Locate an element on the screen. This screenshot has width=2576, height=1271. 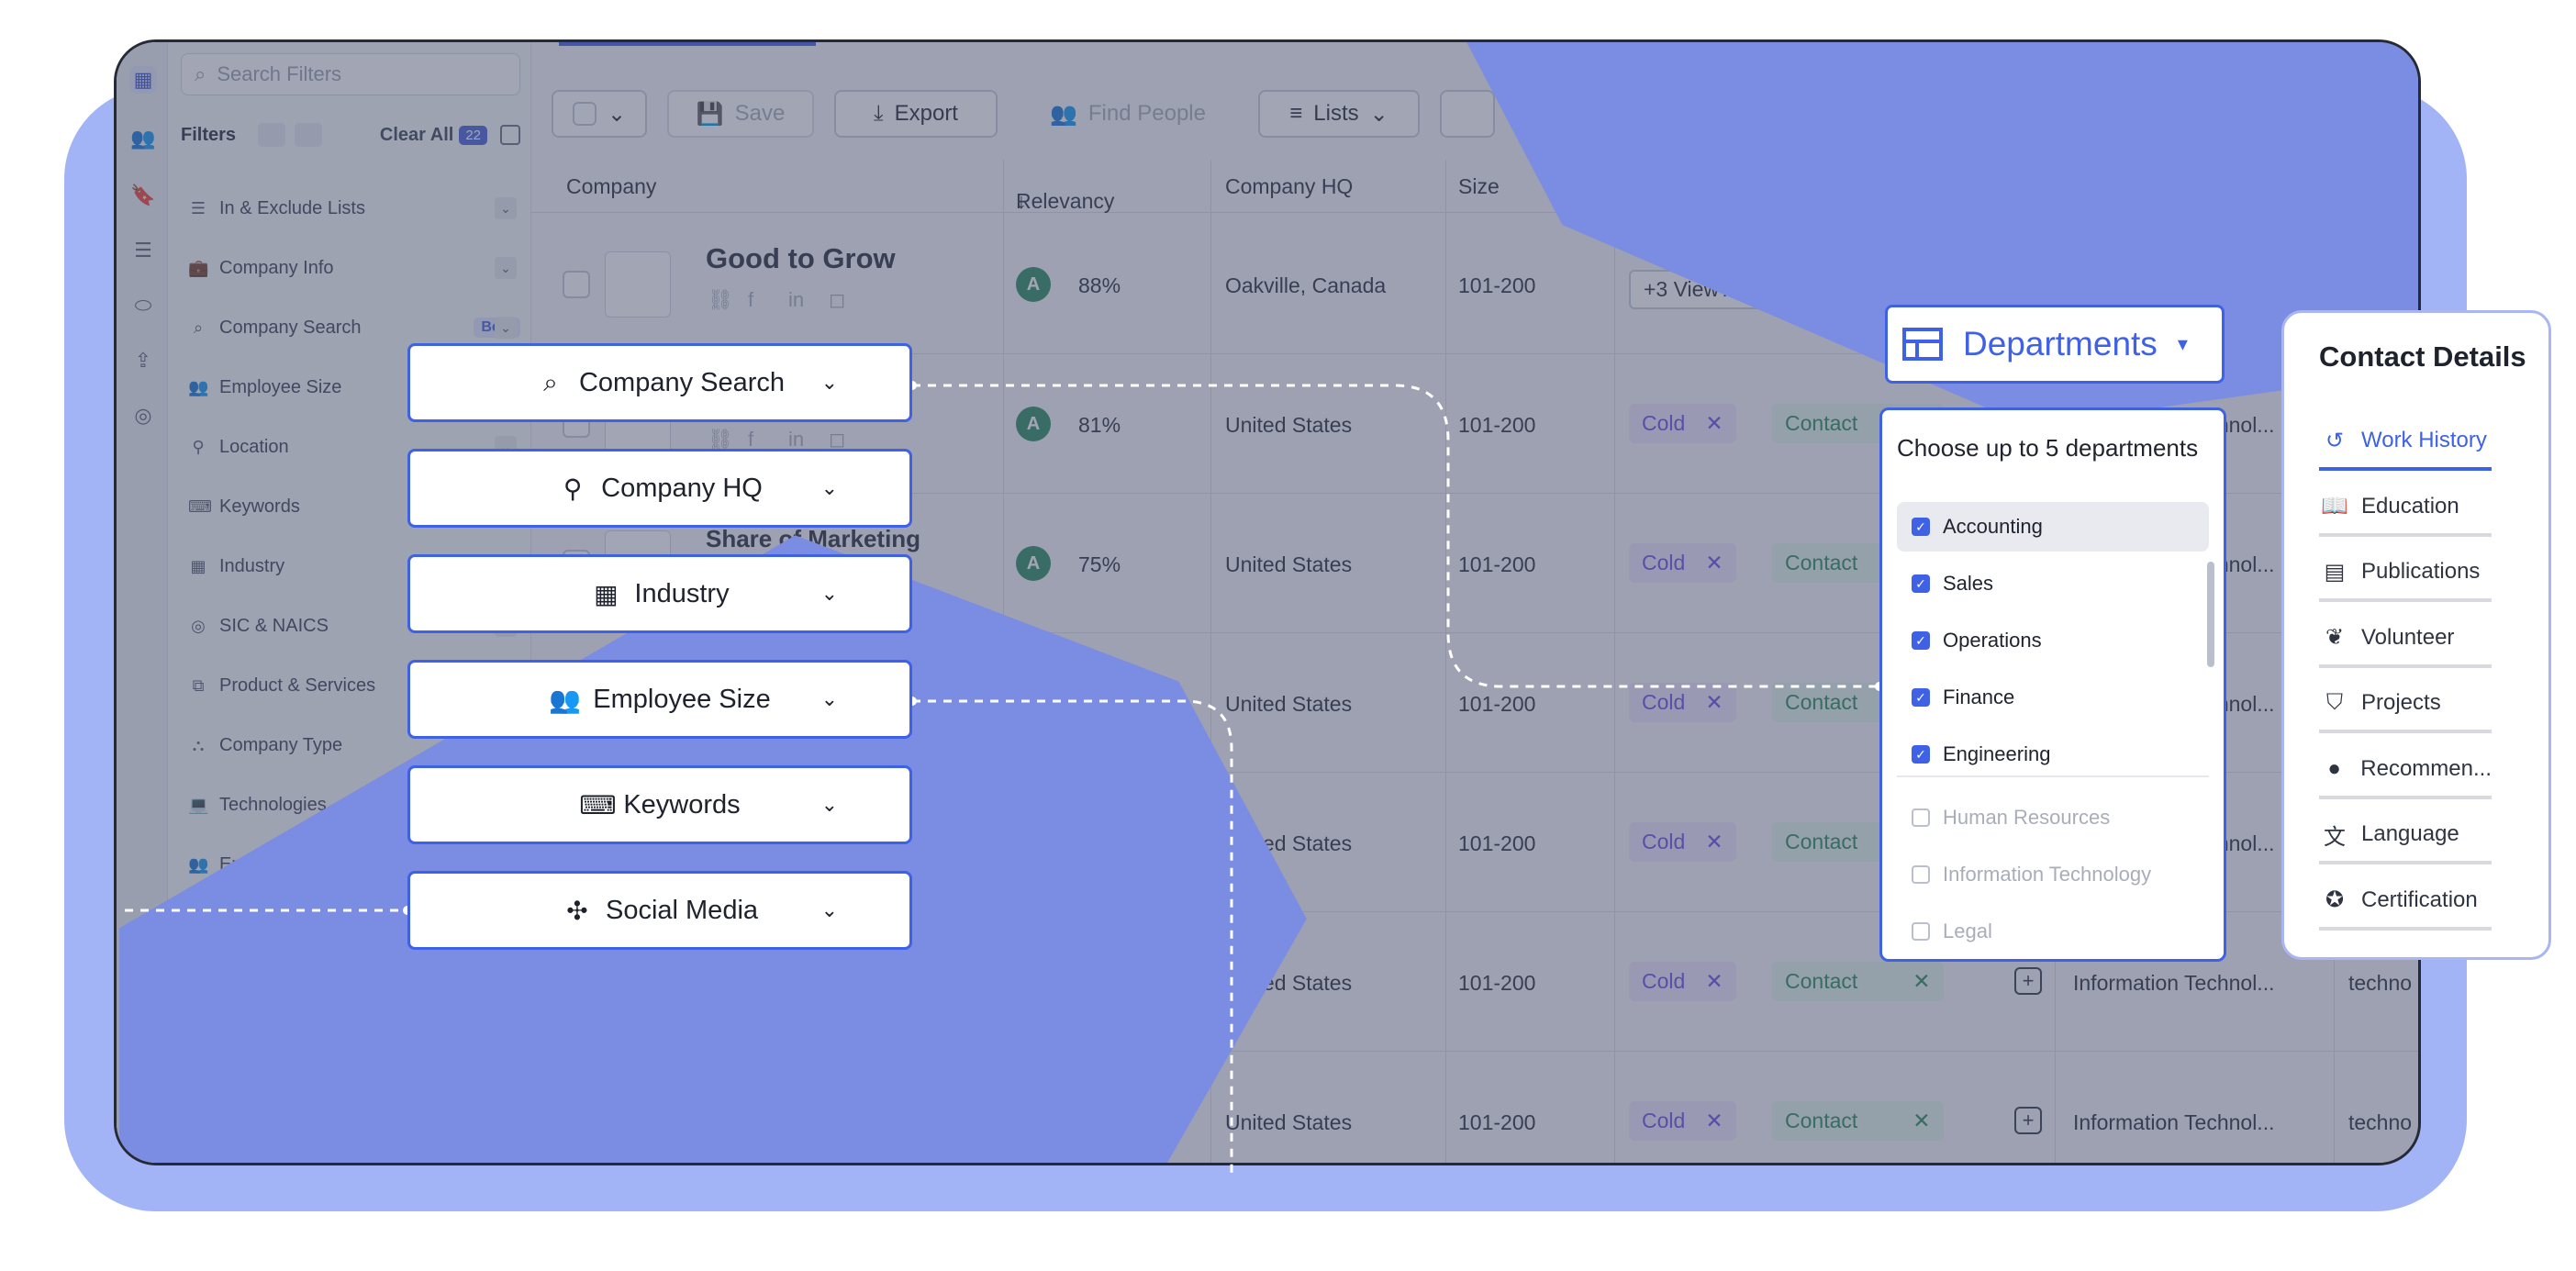
departments-dropdown-button: Departments ▾ is located at coordinates (2055, 344).